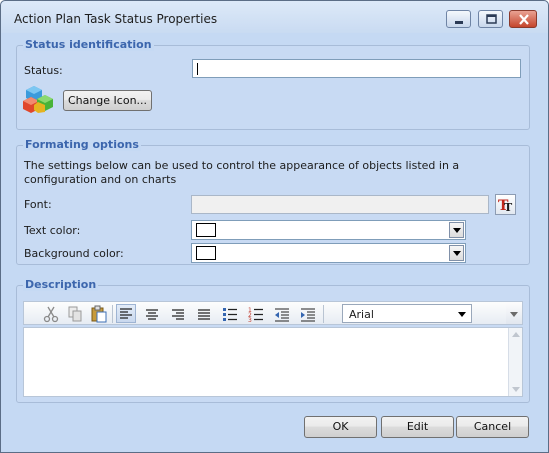 The image size is (549, 453). Describe the element at coordinates (43, 70) in the screenshot. I see `status-label: Status:` at that location.